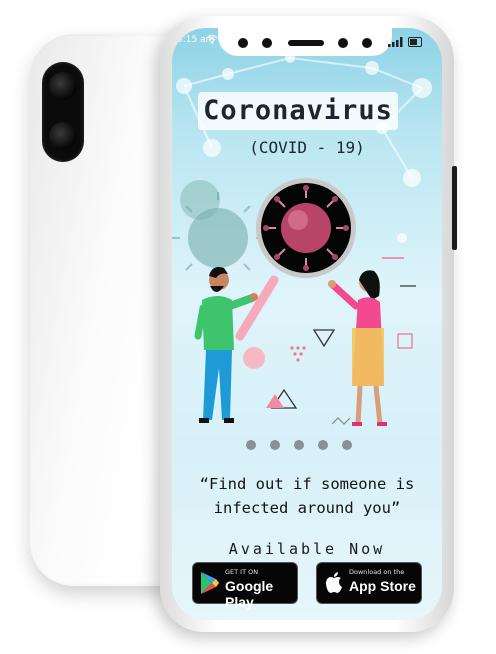 The image size is (496, 654). I want to click on google-play-button: GET IT ON Google Play, so click(245, 586).